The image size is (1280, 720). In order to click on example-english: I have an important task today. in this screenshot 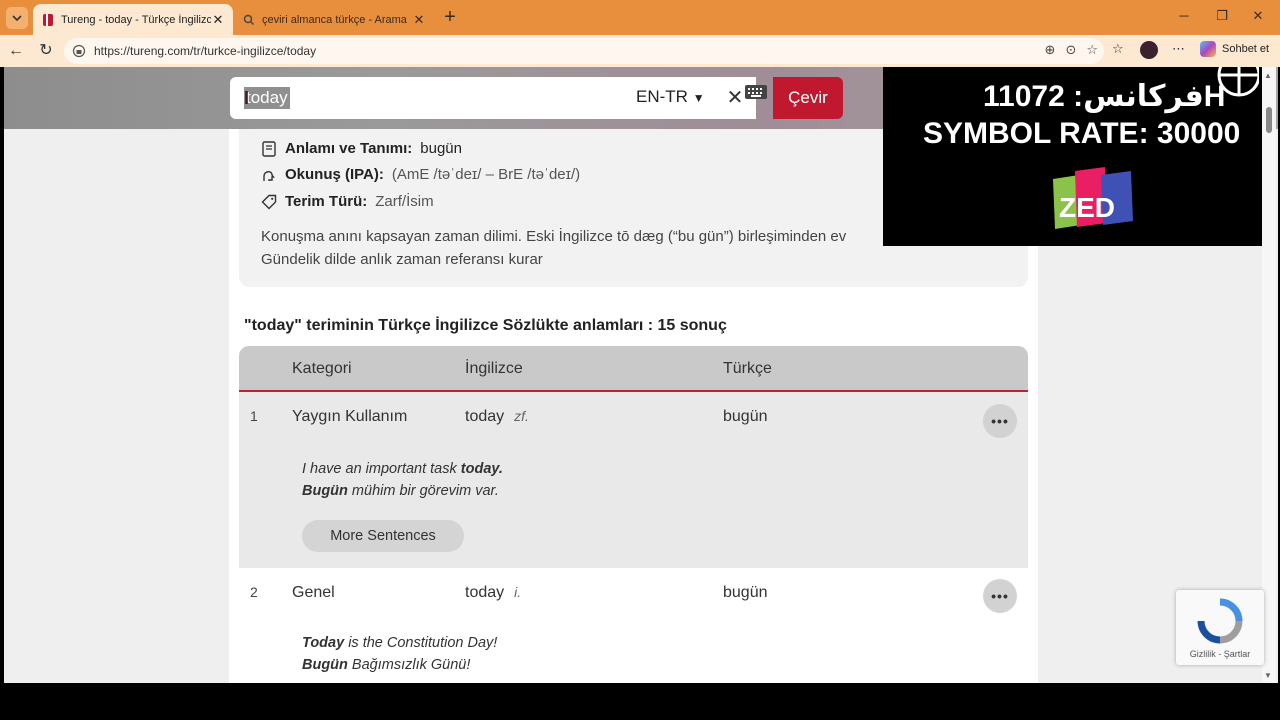, I will do `click(402, 469)`.